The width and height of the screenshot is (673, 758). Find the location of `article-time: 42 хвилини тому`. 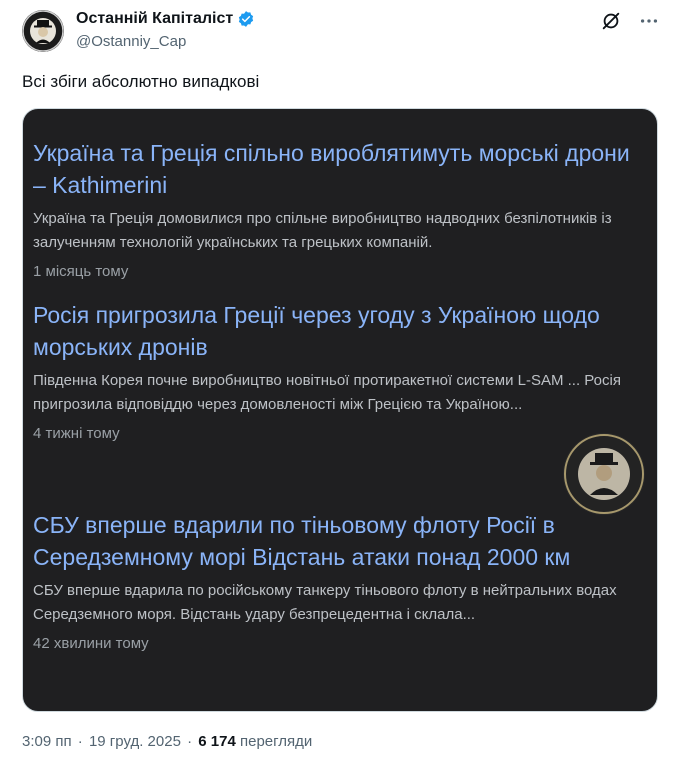

article-time: 42 хвилини тому is located at coordinates (91, 643).